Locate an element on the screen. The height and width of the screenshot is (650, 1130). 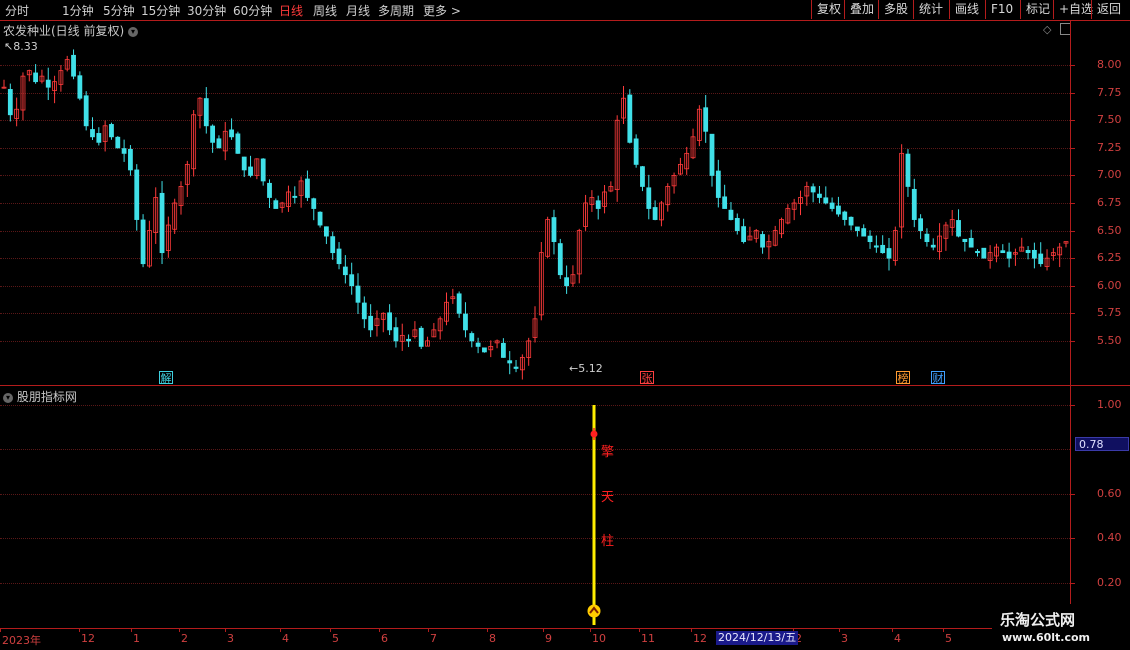
timeframe-tab: 30分钟 is located at coordinates (206, 10).